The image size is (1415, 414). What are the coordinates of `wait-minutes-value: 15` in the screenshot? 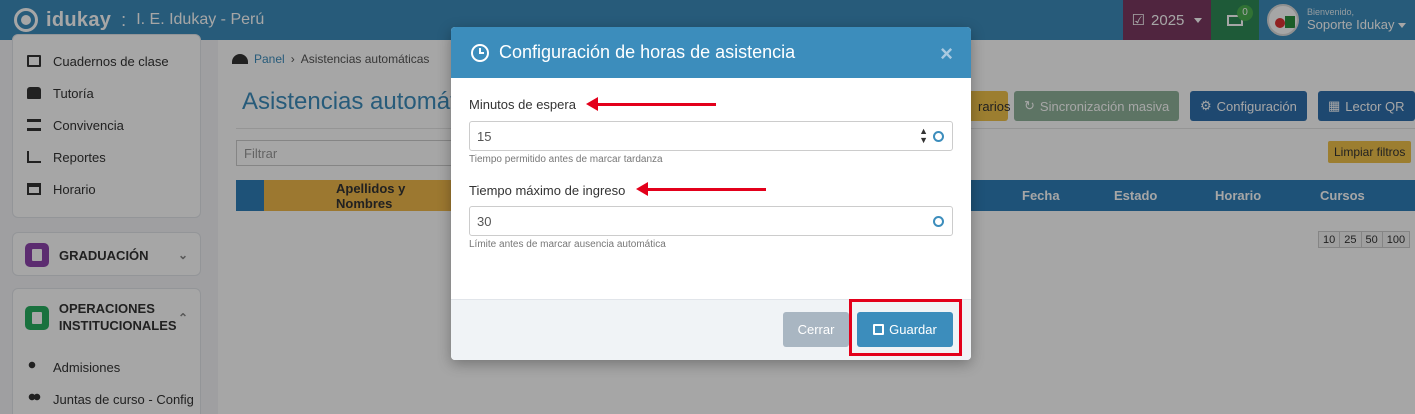 It's located at (484, 136).